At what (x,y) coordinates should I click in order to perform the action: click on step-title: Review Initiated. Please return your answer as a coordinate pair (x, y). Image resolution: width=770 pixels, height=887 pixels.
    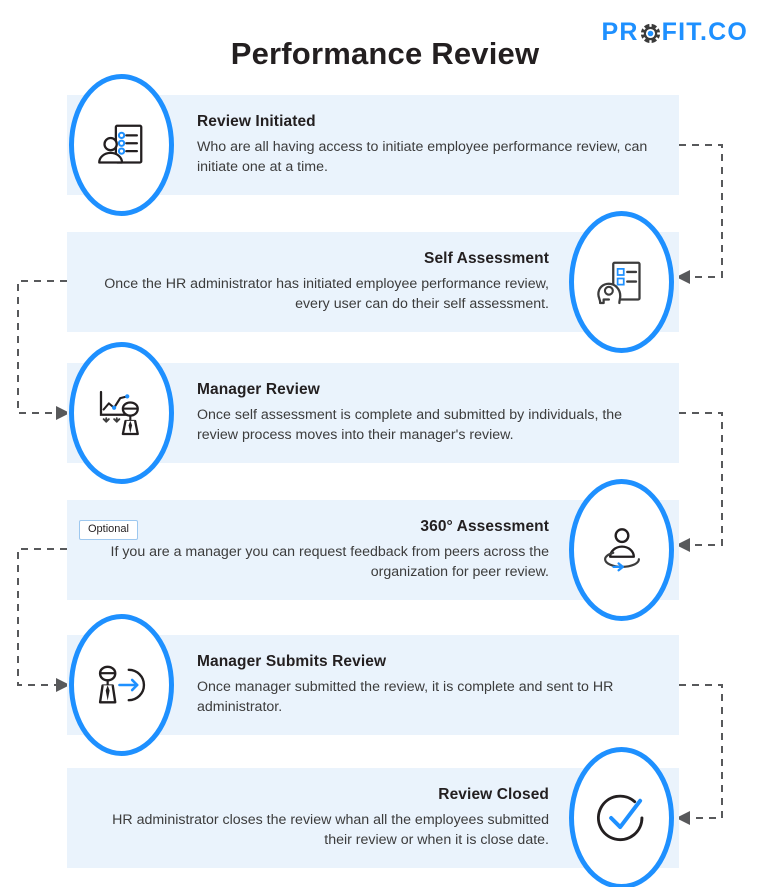
    Looking at the image, I should click on (256, 121).